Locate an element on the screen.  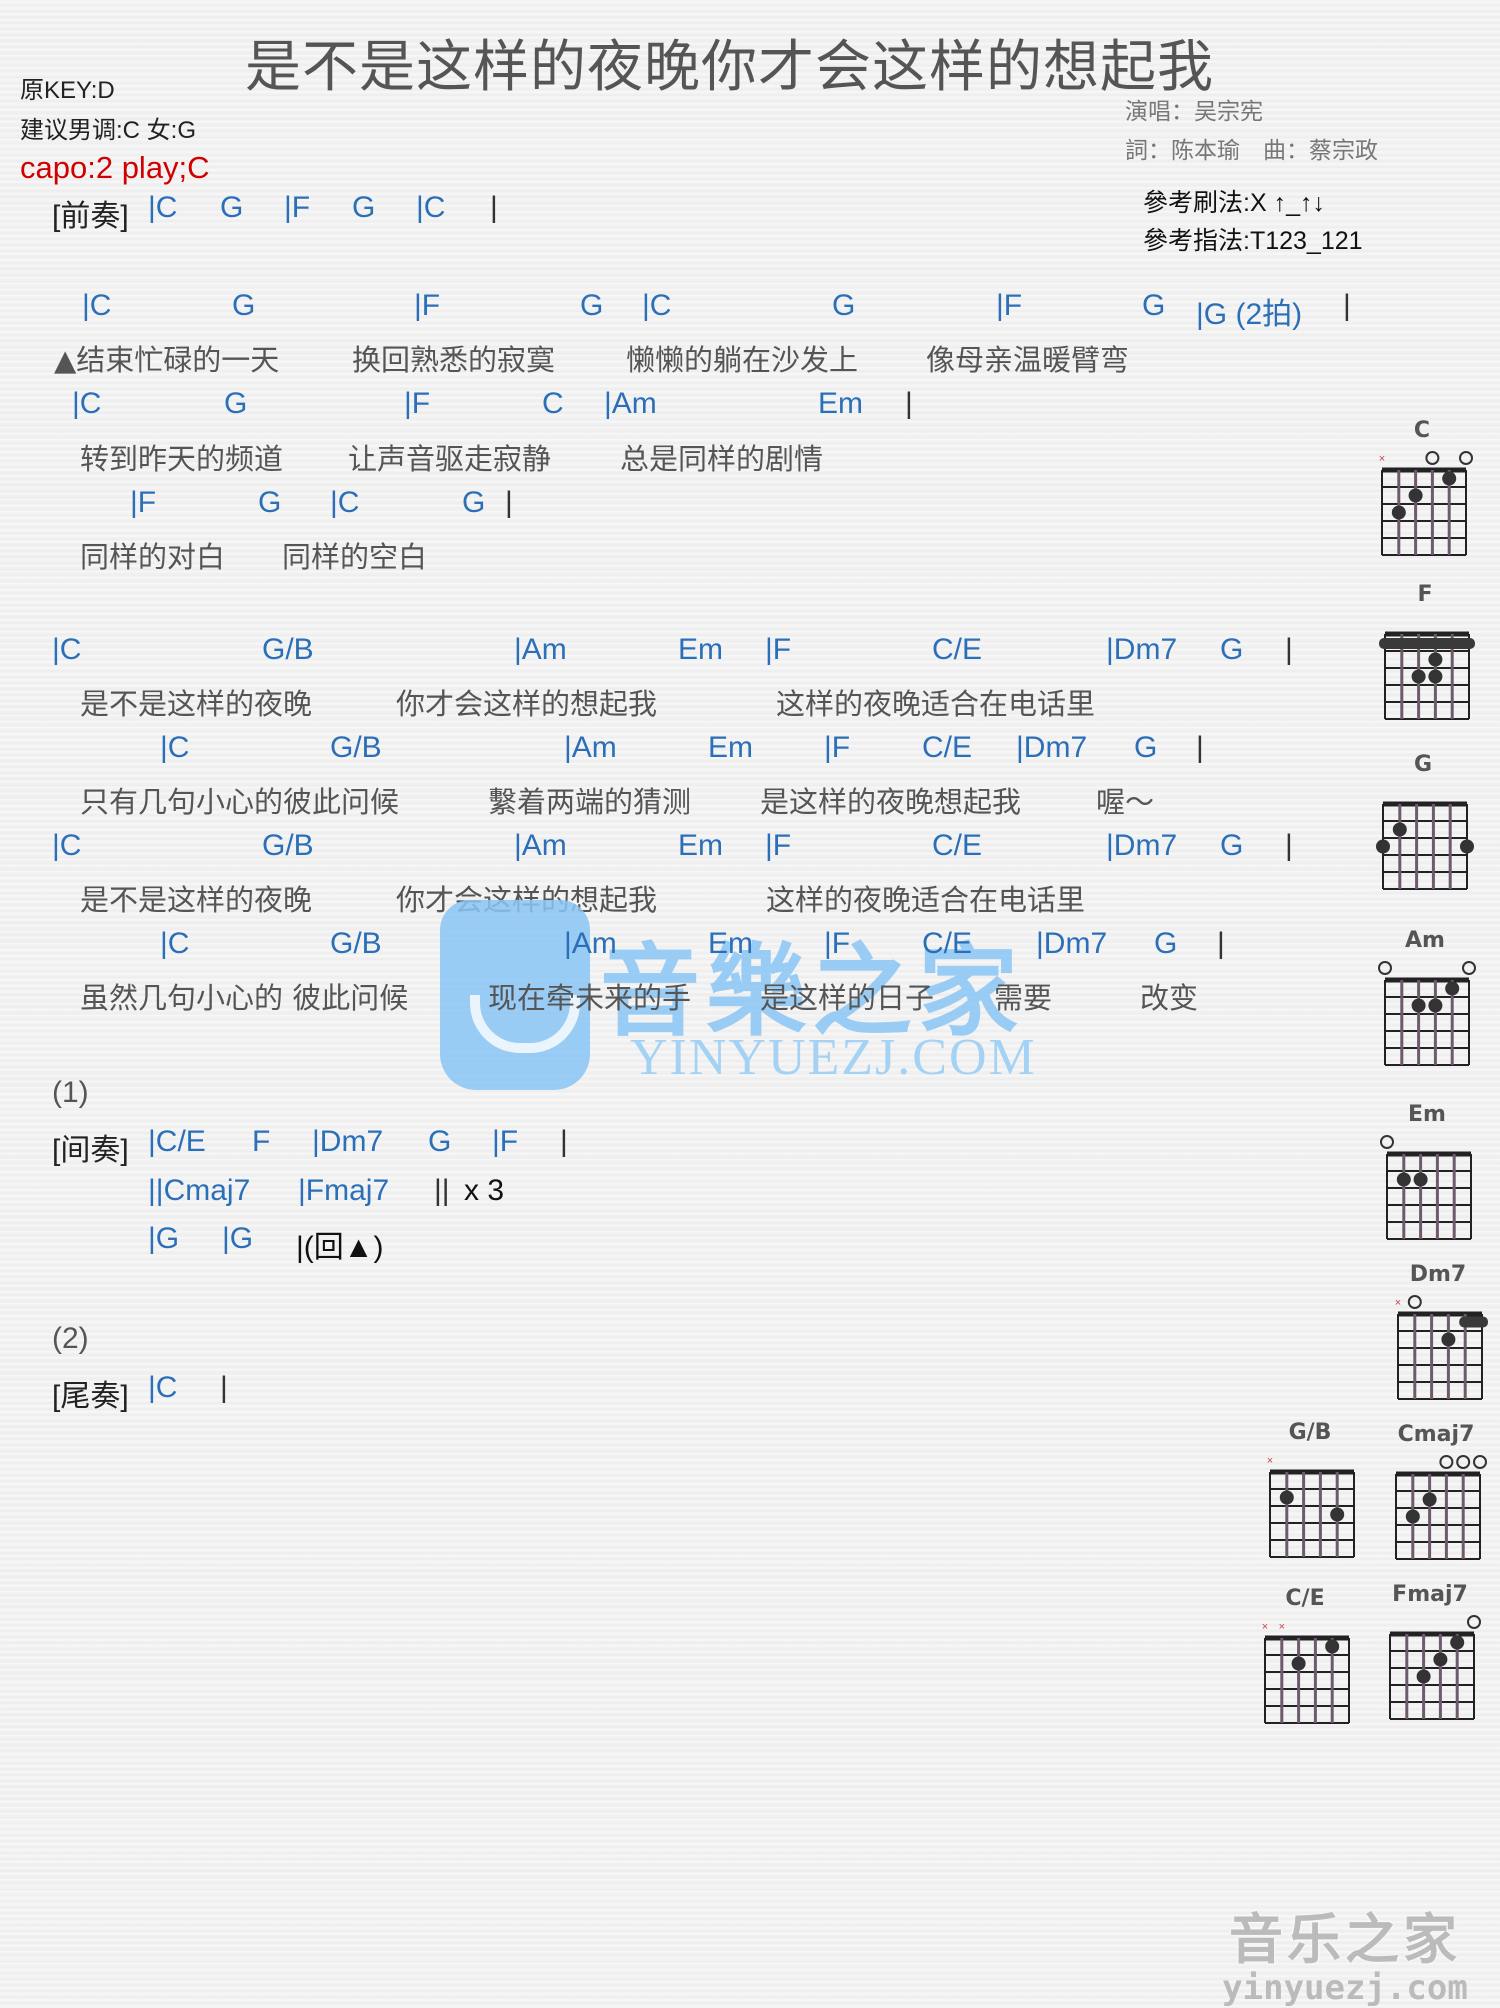
lyric: 你才会这样的想起我 is located at coordinates (527, 704).